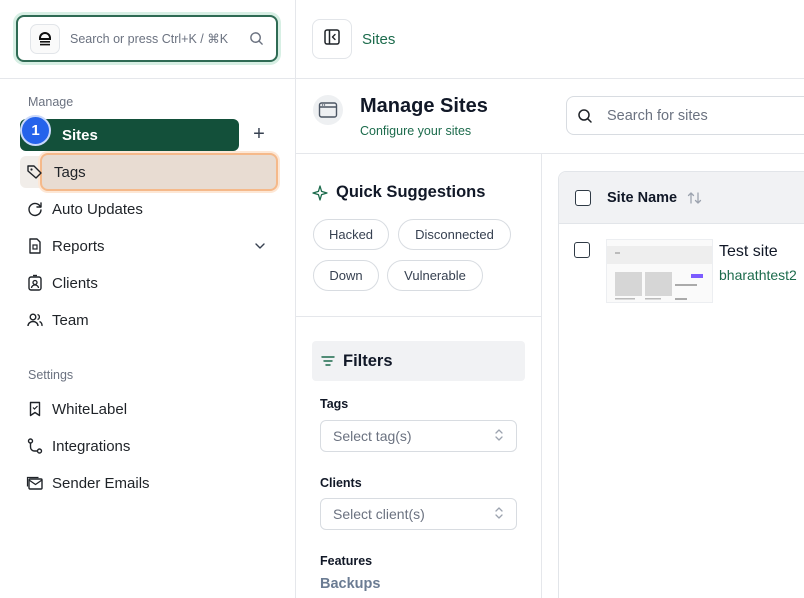 Image resolution: width=804 pixels, height=598 pixels. What do you see at coordinates (346, 561) in the screenshot?
I see `features-field-label: Features` at bounding box center [346, 561].